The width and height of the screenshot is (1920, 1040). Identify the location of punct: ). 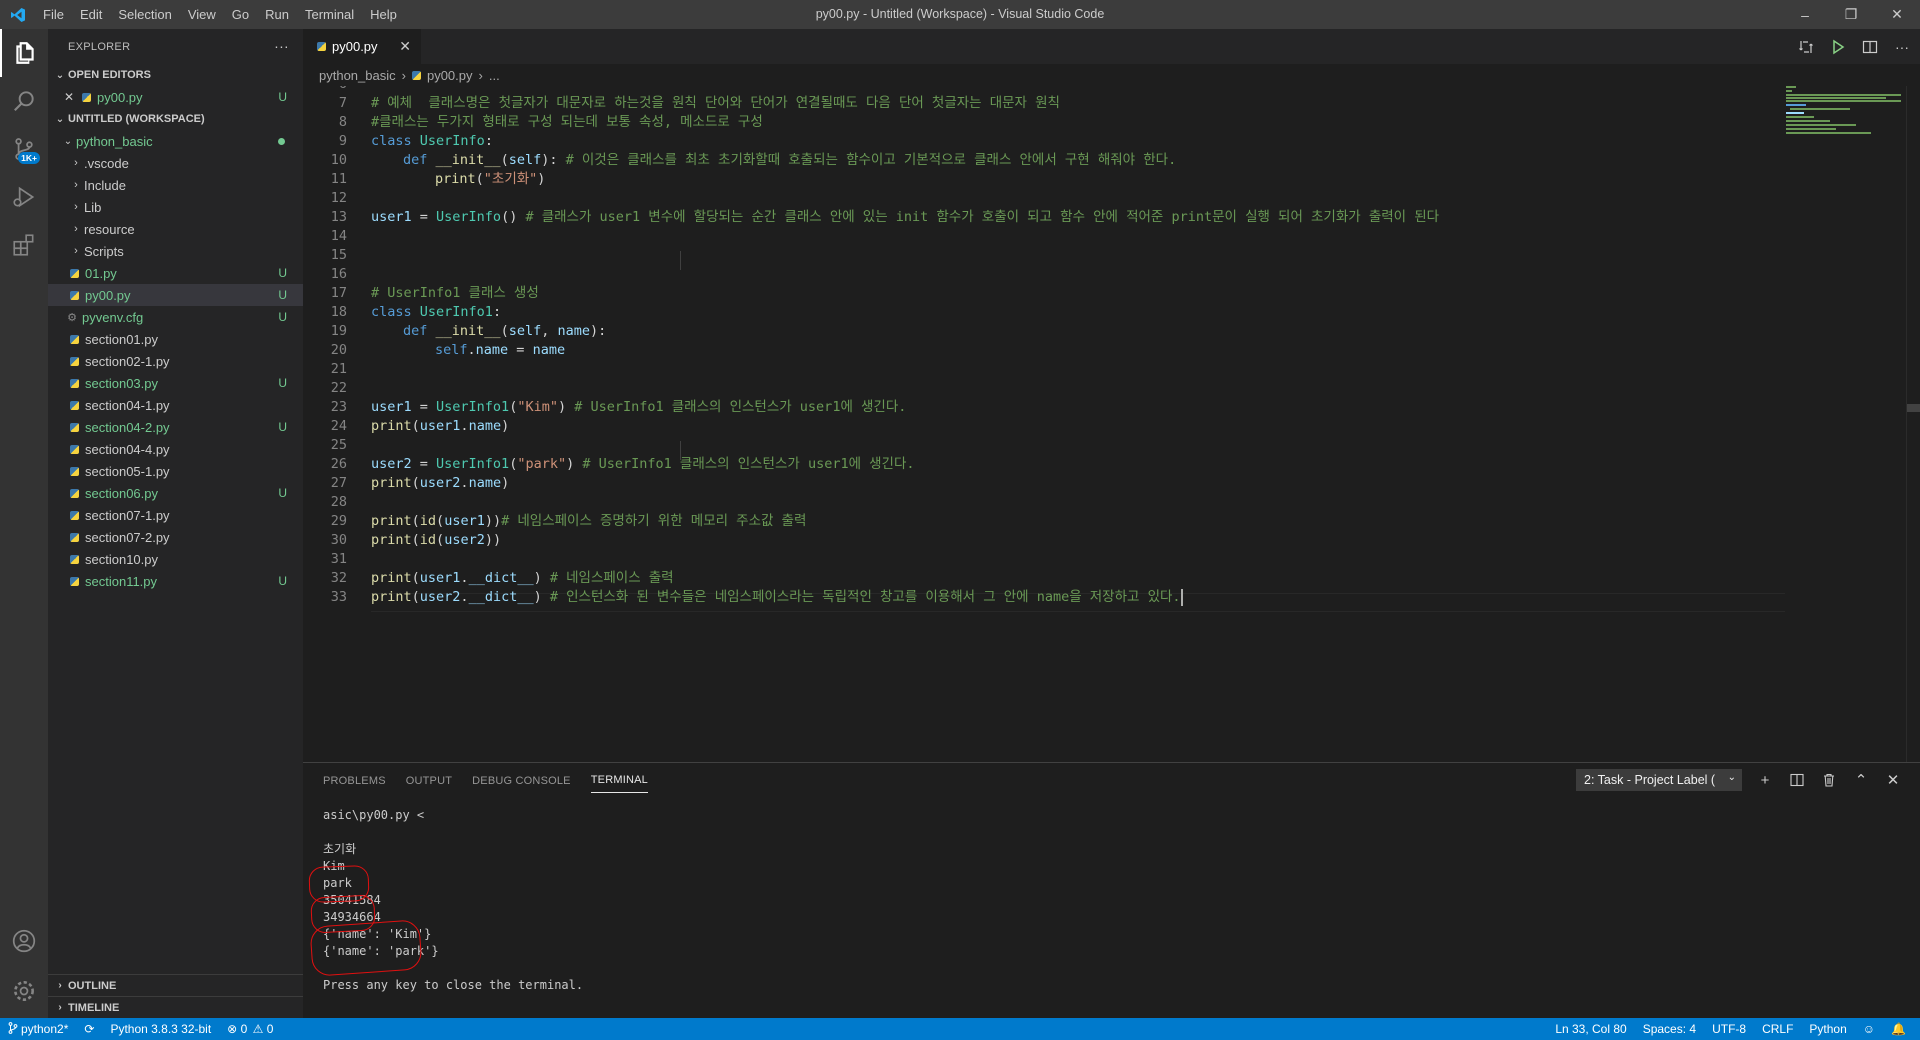
(541, 578).